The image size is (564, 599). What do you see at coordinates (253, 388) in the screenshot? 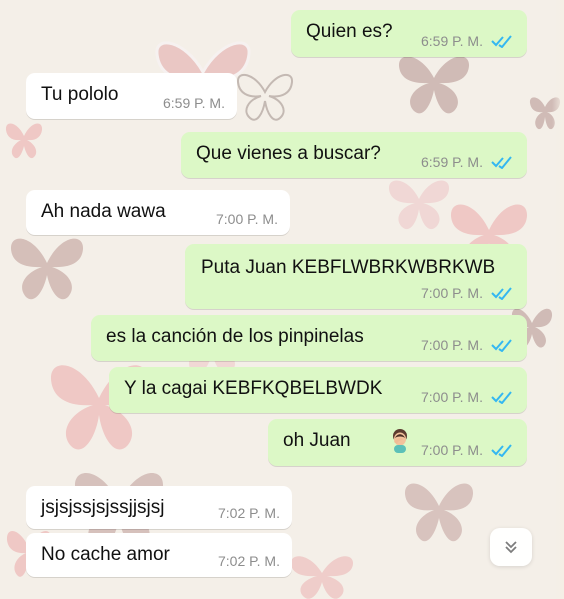
I see `message-text: Y la cagai KEBFKQBELBWDK` at bounding box center [253, 388].